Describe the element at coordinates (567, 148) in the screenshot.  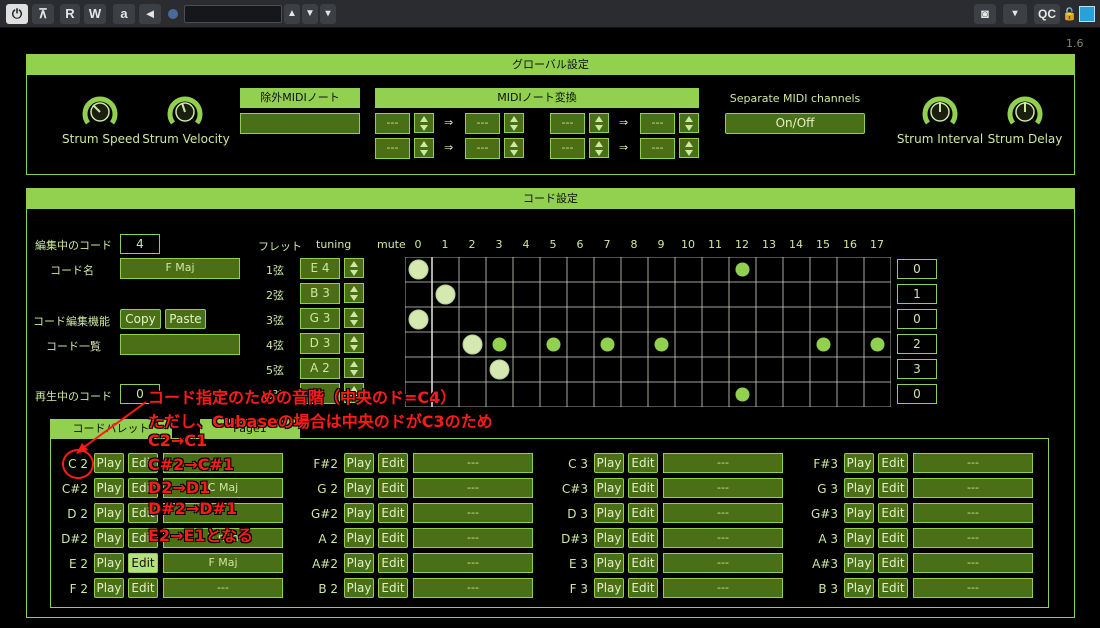
I see `midi-convert-src-4: ---` at that location.